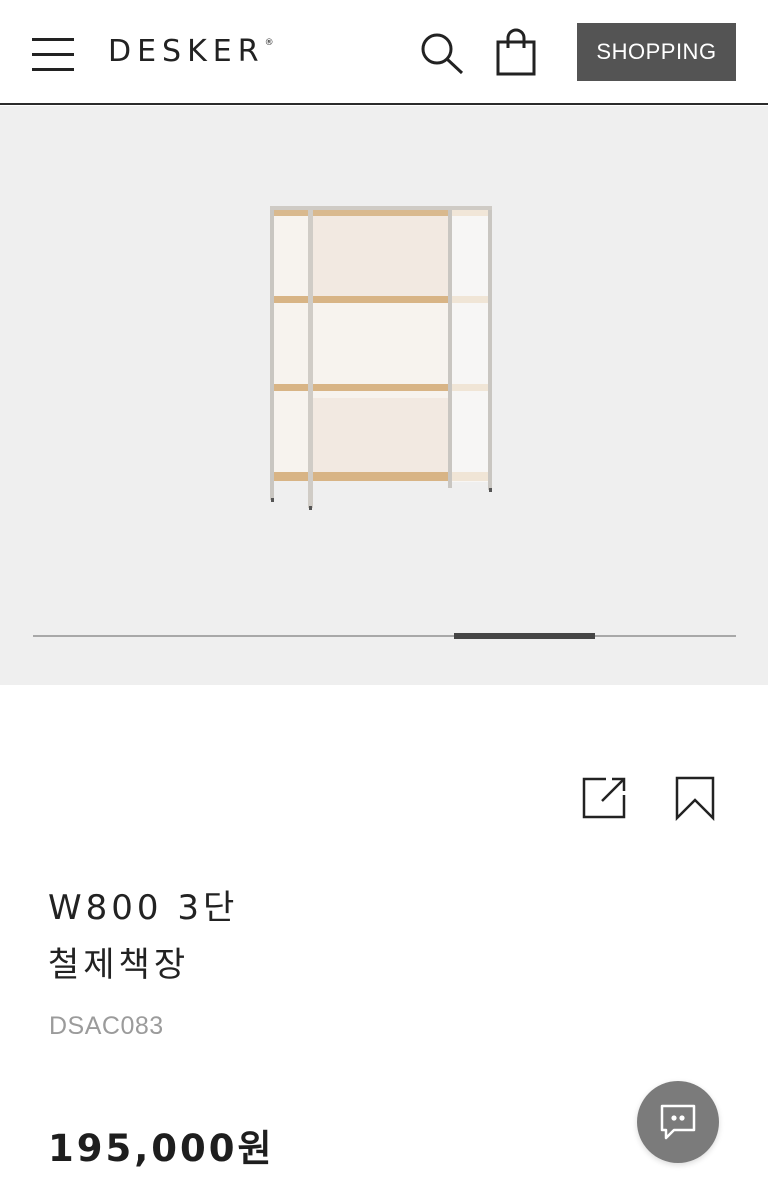  Describe the element at coordinates (381, 358) in the screenshot. I see `product-image` at that location.